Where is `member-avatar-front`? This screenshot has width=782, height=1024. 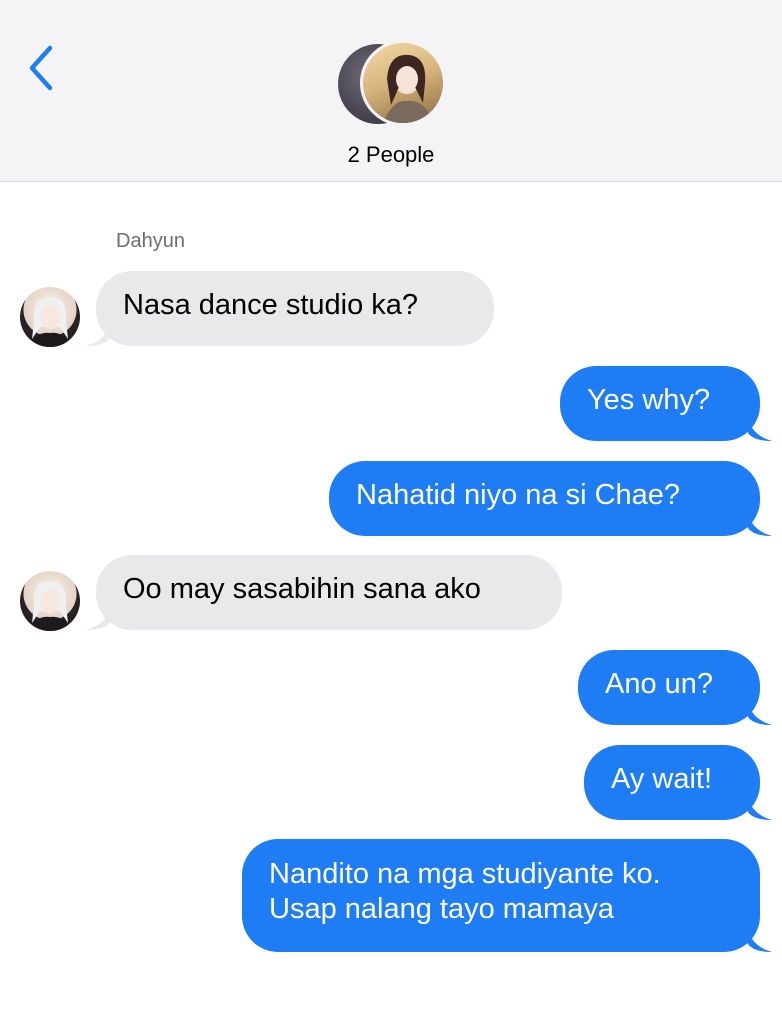
member-avatar-front is located at coordinates (403, 83).